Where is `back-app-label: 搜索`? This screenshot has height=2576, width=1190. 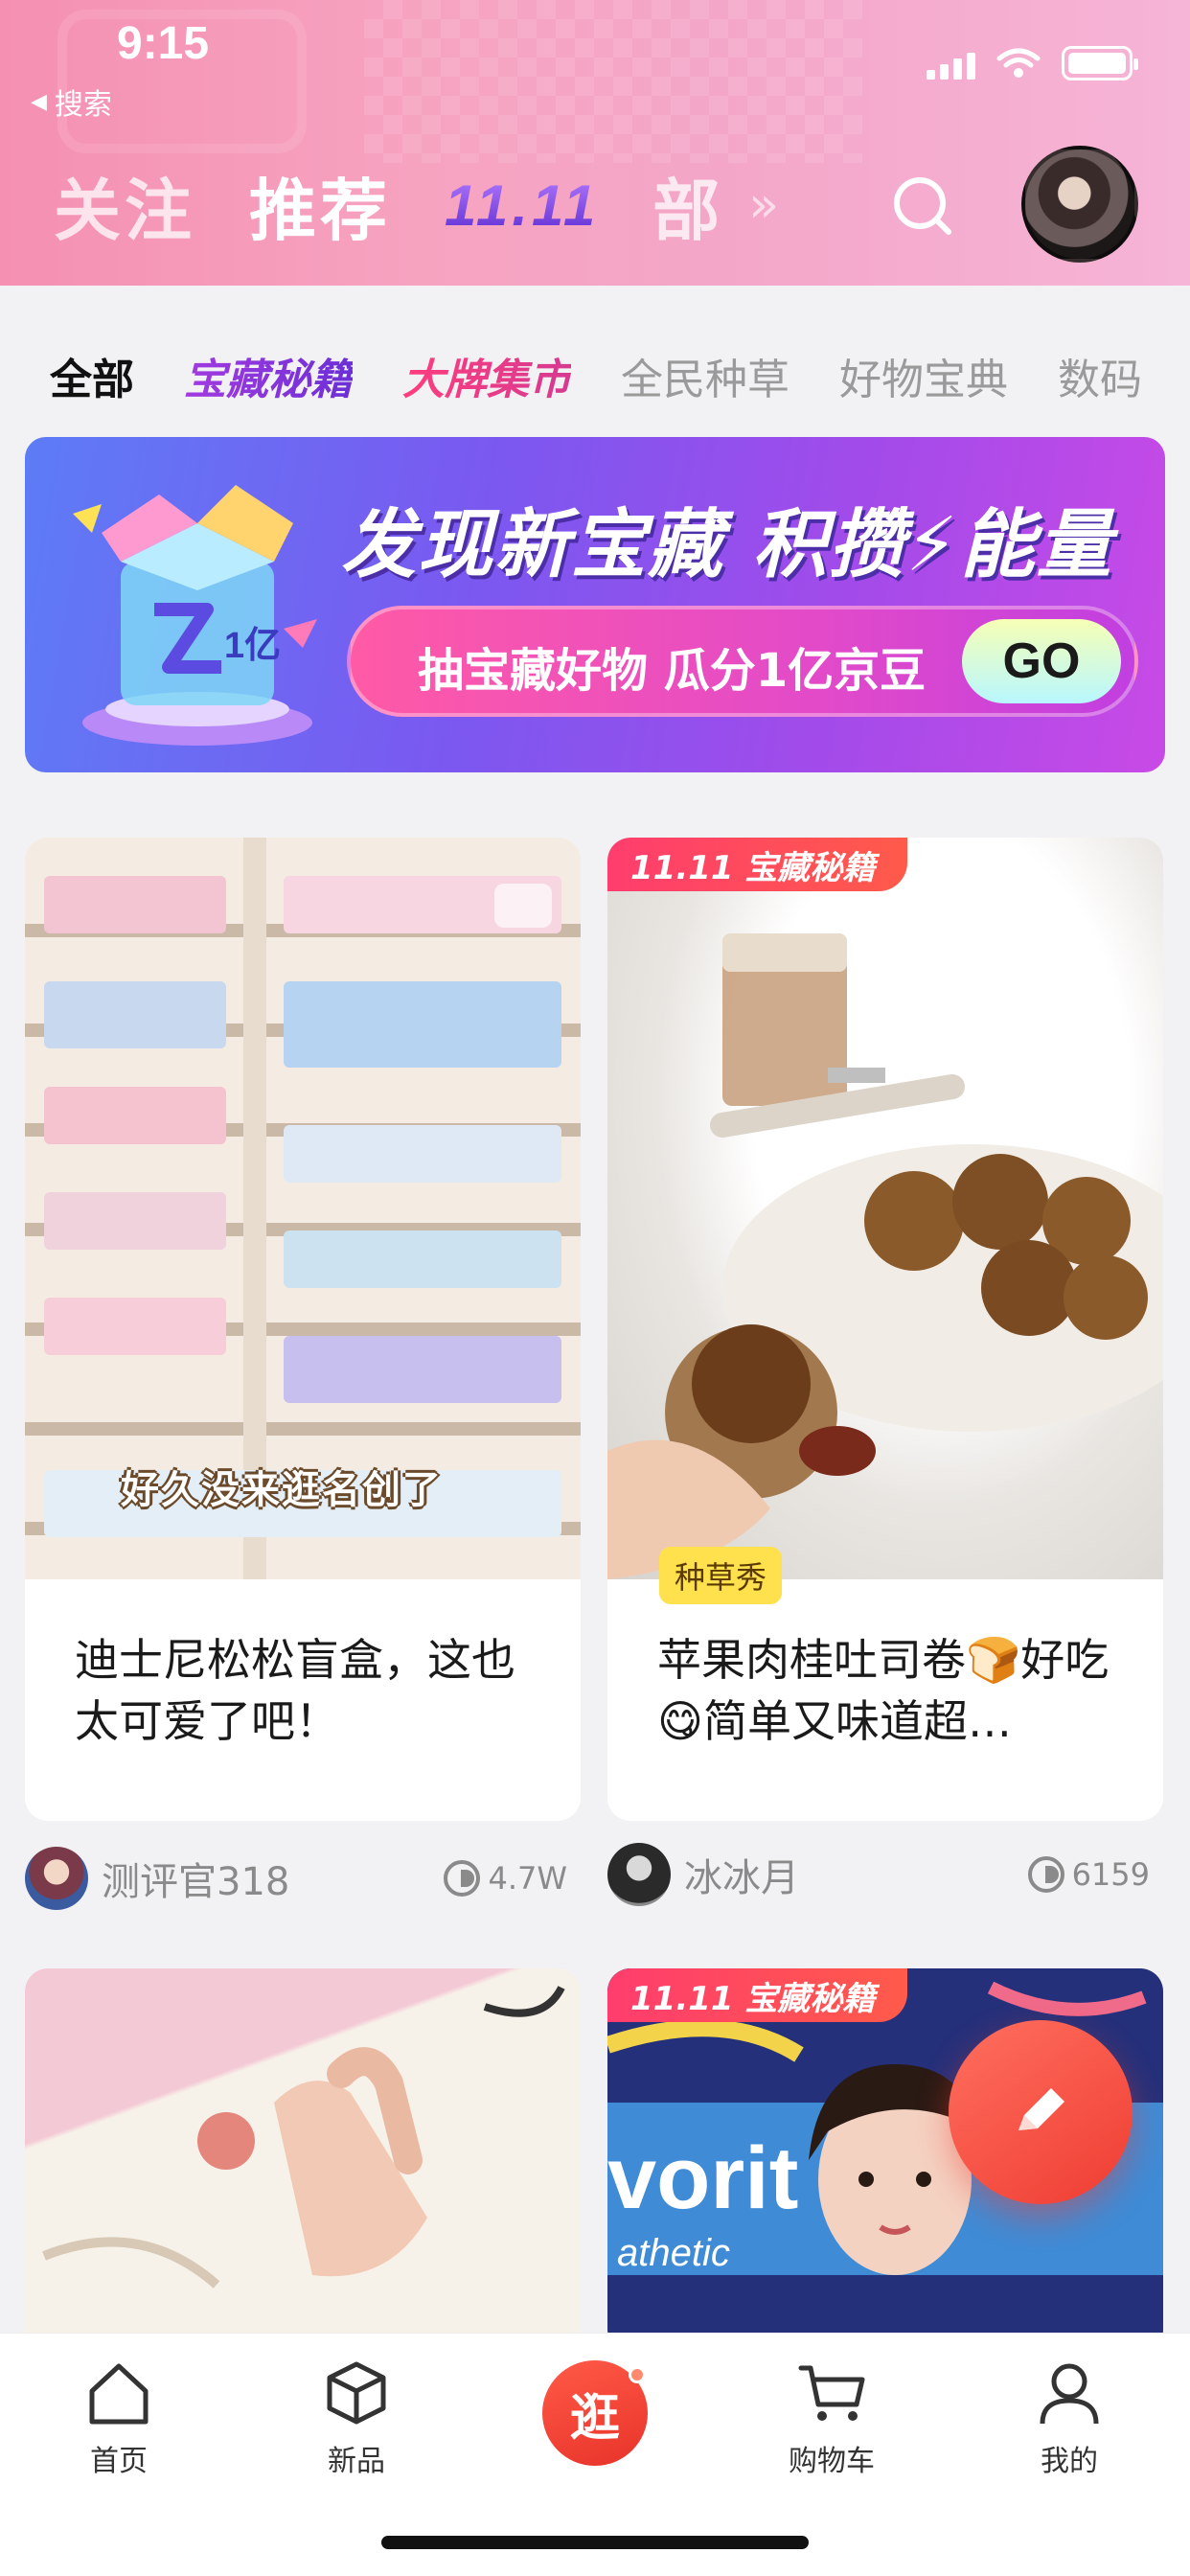
back-app-label: 搜索 is located at coordinates (83, 105).